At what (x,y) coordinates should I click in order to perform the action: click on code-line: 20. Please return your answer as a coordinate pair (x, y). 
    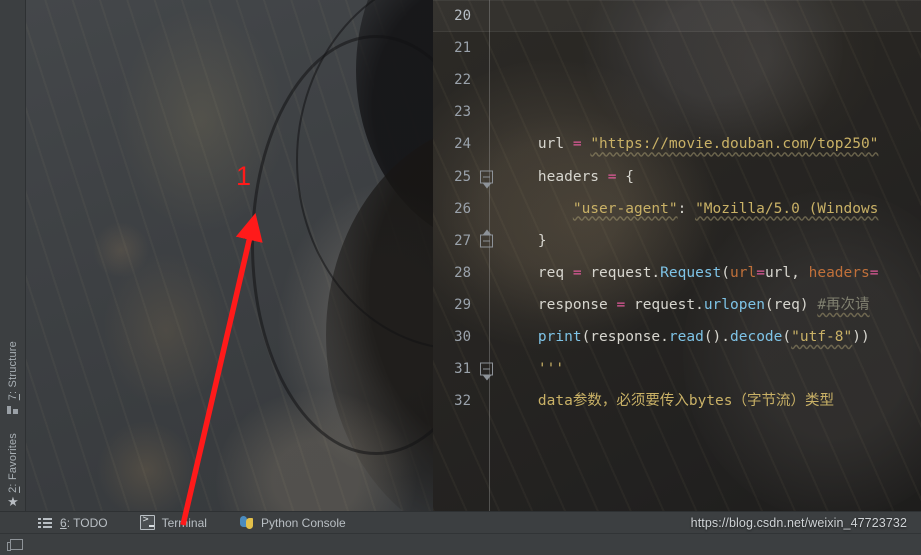
    Looking at the image, I should click on (677, 16).